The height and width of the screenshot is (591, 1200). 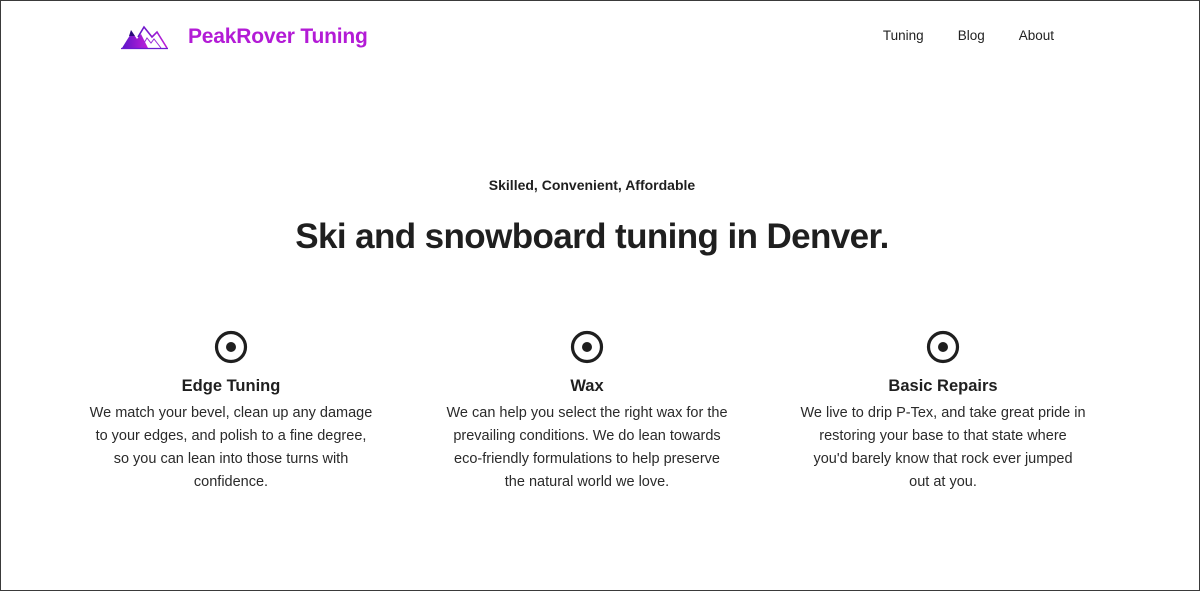 I want to click on nav-link-blog: Blog, so click(x=971, y=36).